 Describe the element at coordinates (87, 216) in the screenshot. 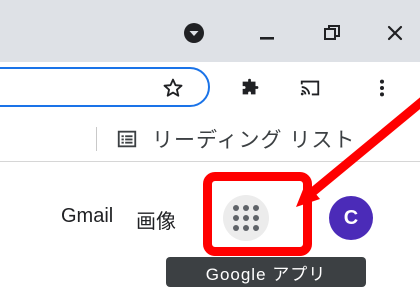

I see `gmail-link: Gmail` at that location.